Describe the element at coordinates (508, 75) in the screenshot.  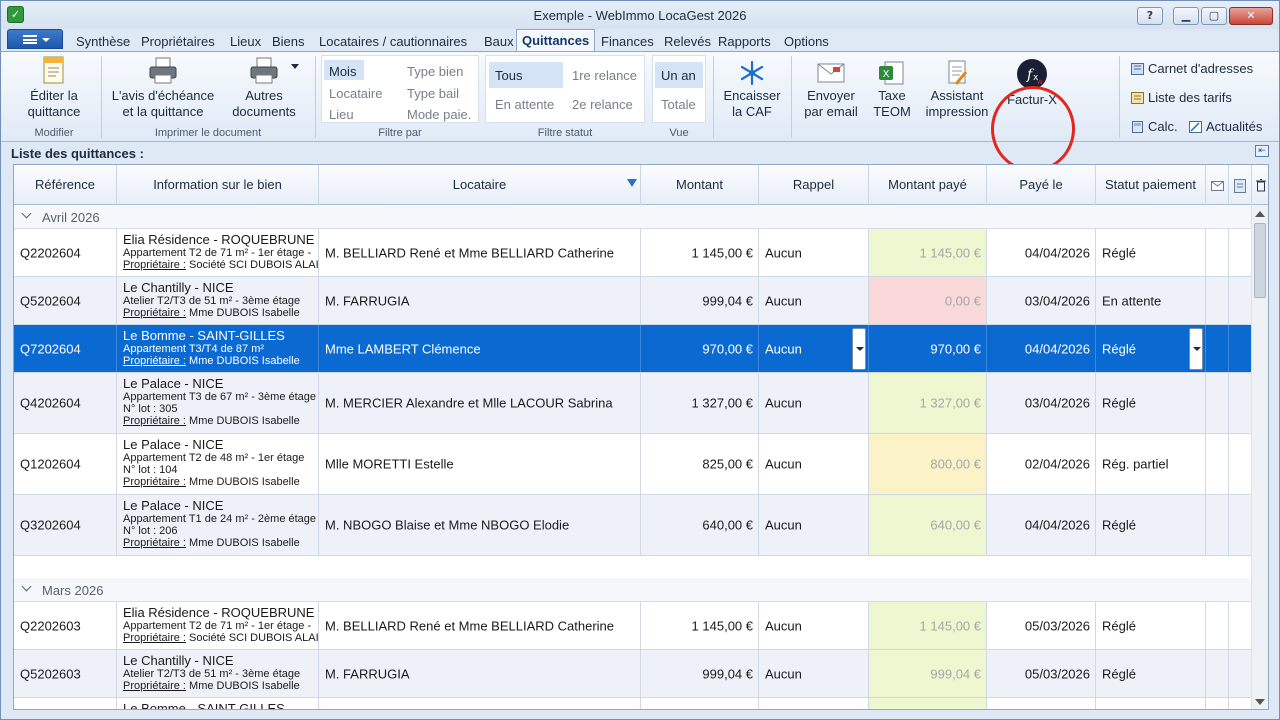
I see `status-all: Tous` at that location.